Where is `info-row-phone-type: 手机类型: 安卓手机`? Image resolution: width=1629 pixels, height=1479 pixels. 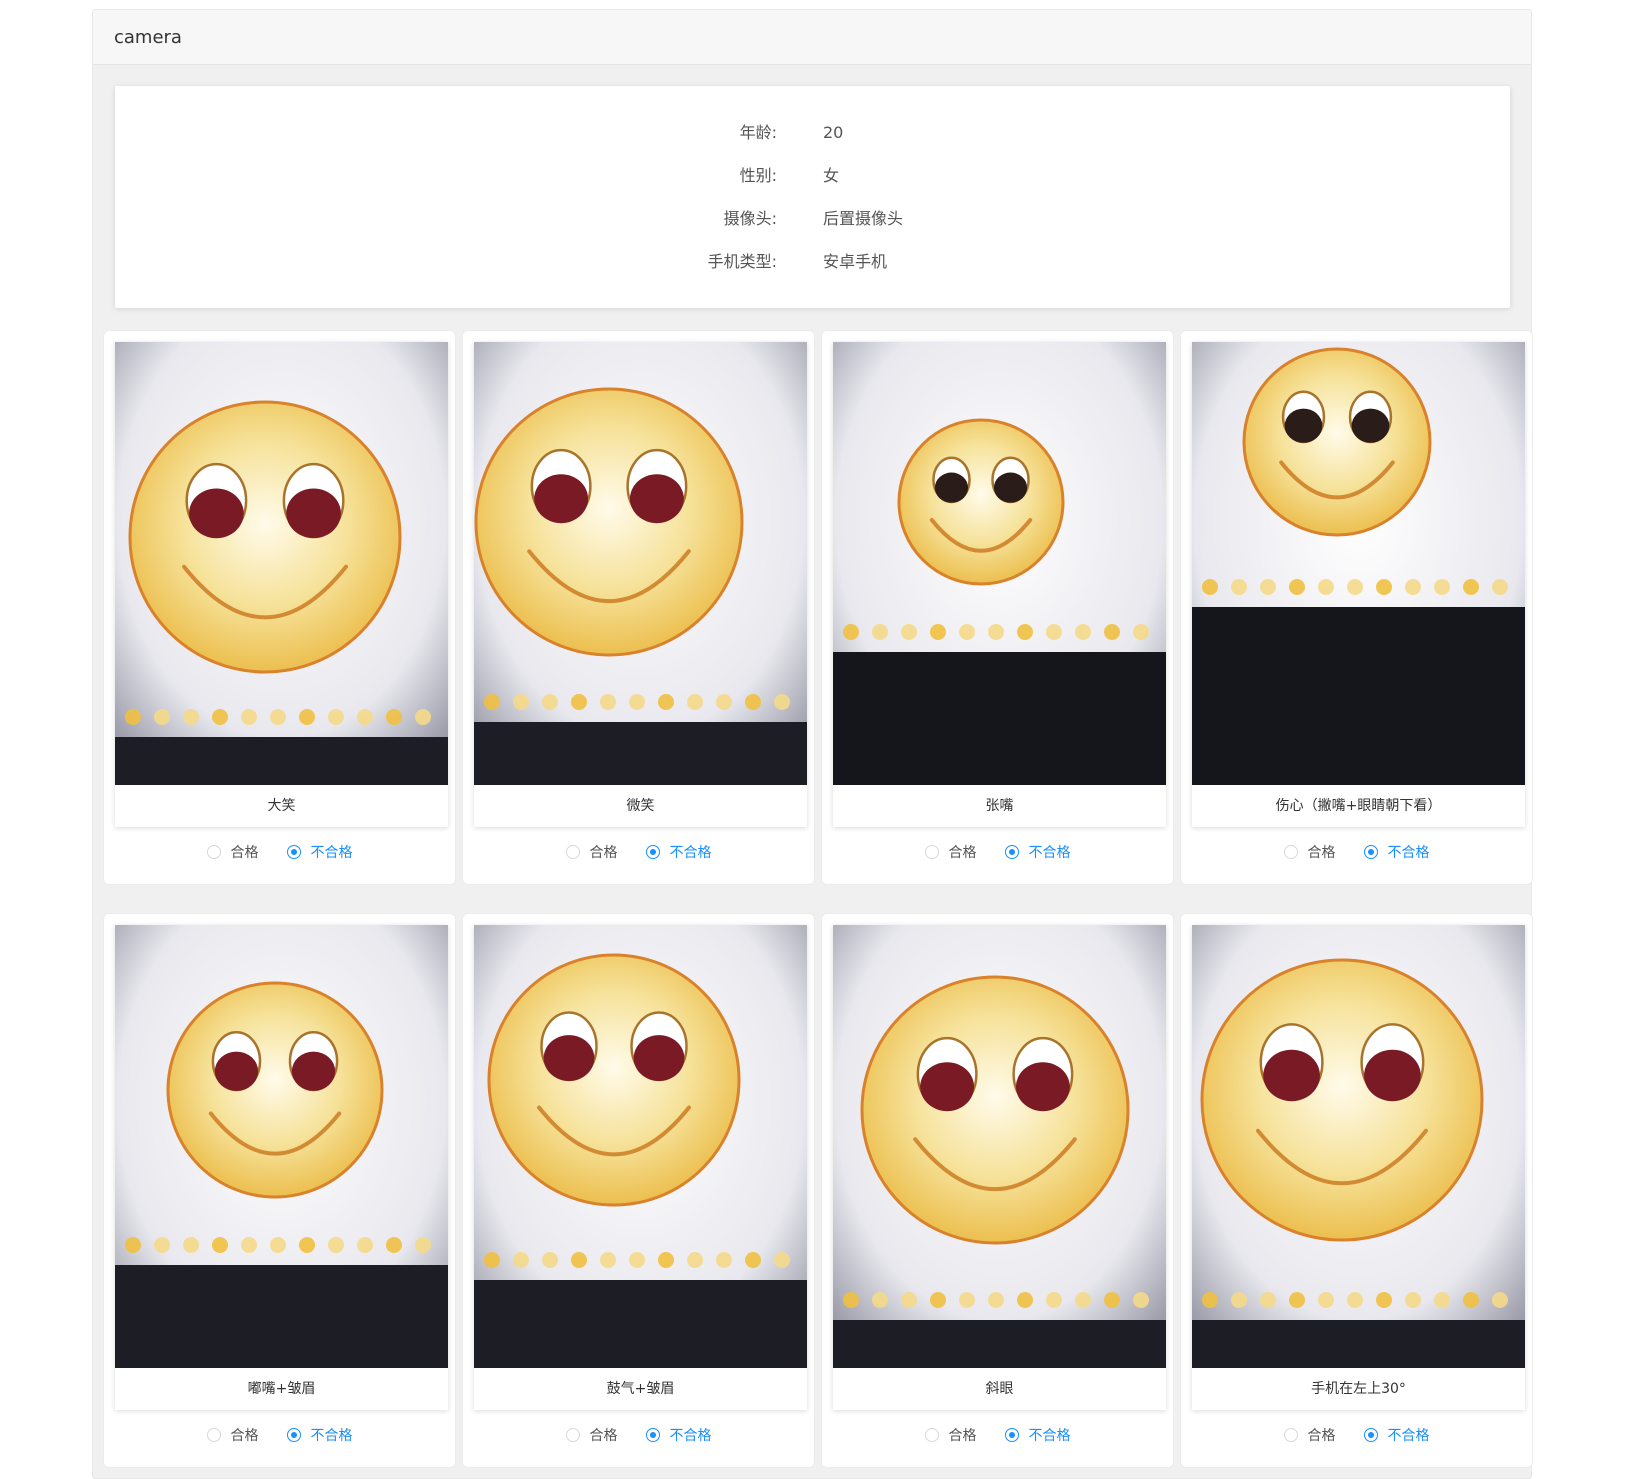
info-row-phone-type: 手机类型: 安卓手机 is located at coordinates (812, 262).